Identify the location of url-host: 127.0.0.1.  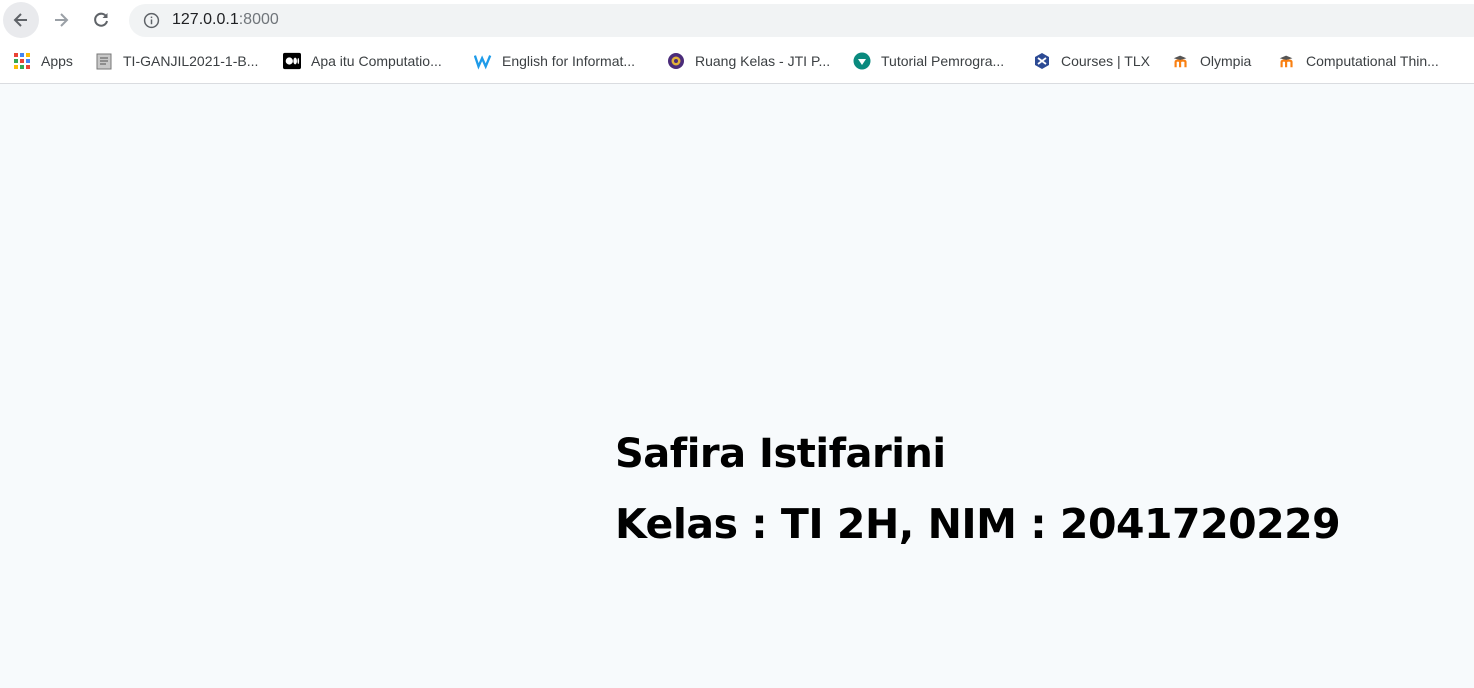
(205, 19).